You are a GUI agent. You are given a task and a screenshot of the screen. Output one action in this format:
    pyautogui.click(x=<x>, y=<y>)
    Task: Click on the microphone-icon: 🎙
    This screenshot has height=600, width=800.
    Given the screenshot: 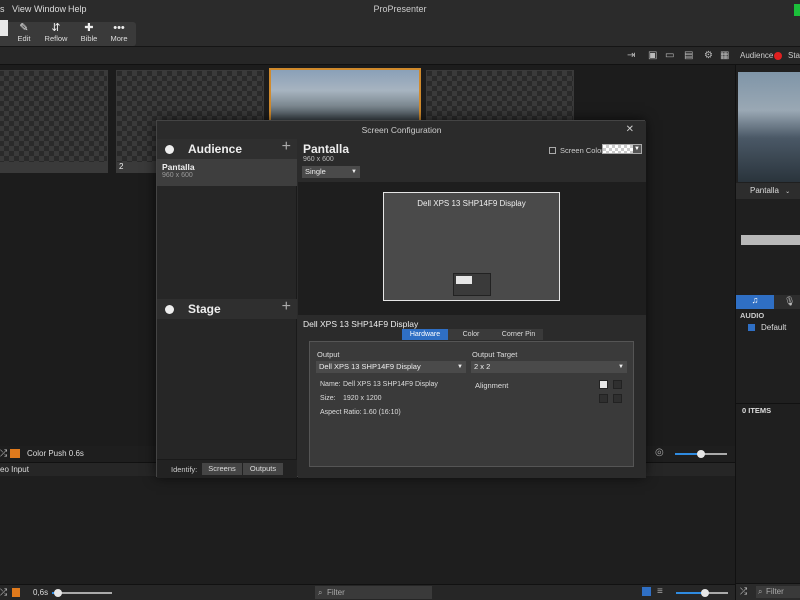 What is the action you would take?
    pyautogui.click(x=789, y=301)
    